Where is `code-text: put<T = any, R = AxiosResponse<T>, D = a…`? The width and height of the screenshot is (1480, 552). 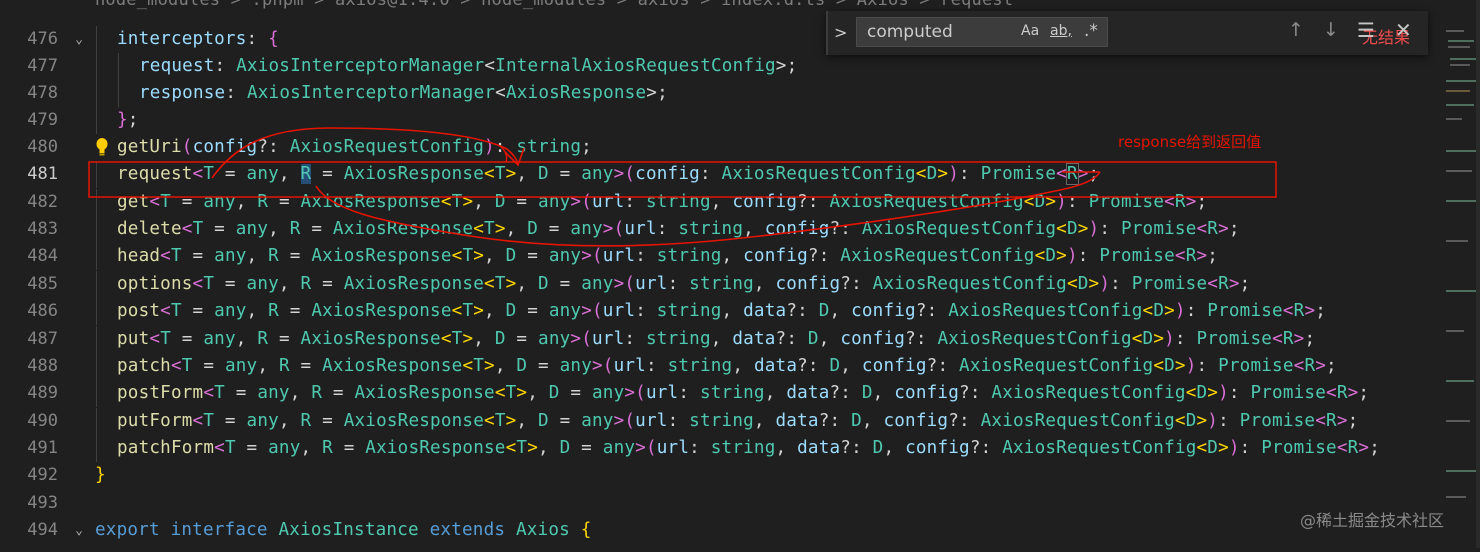
code-text: put<T = any, R = AxiosResponse<T>, D = a… is located at coordinates (716, 339).